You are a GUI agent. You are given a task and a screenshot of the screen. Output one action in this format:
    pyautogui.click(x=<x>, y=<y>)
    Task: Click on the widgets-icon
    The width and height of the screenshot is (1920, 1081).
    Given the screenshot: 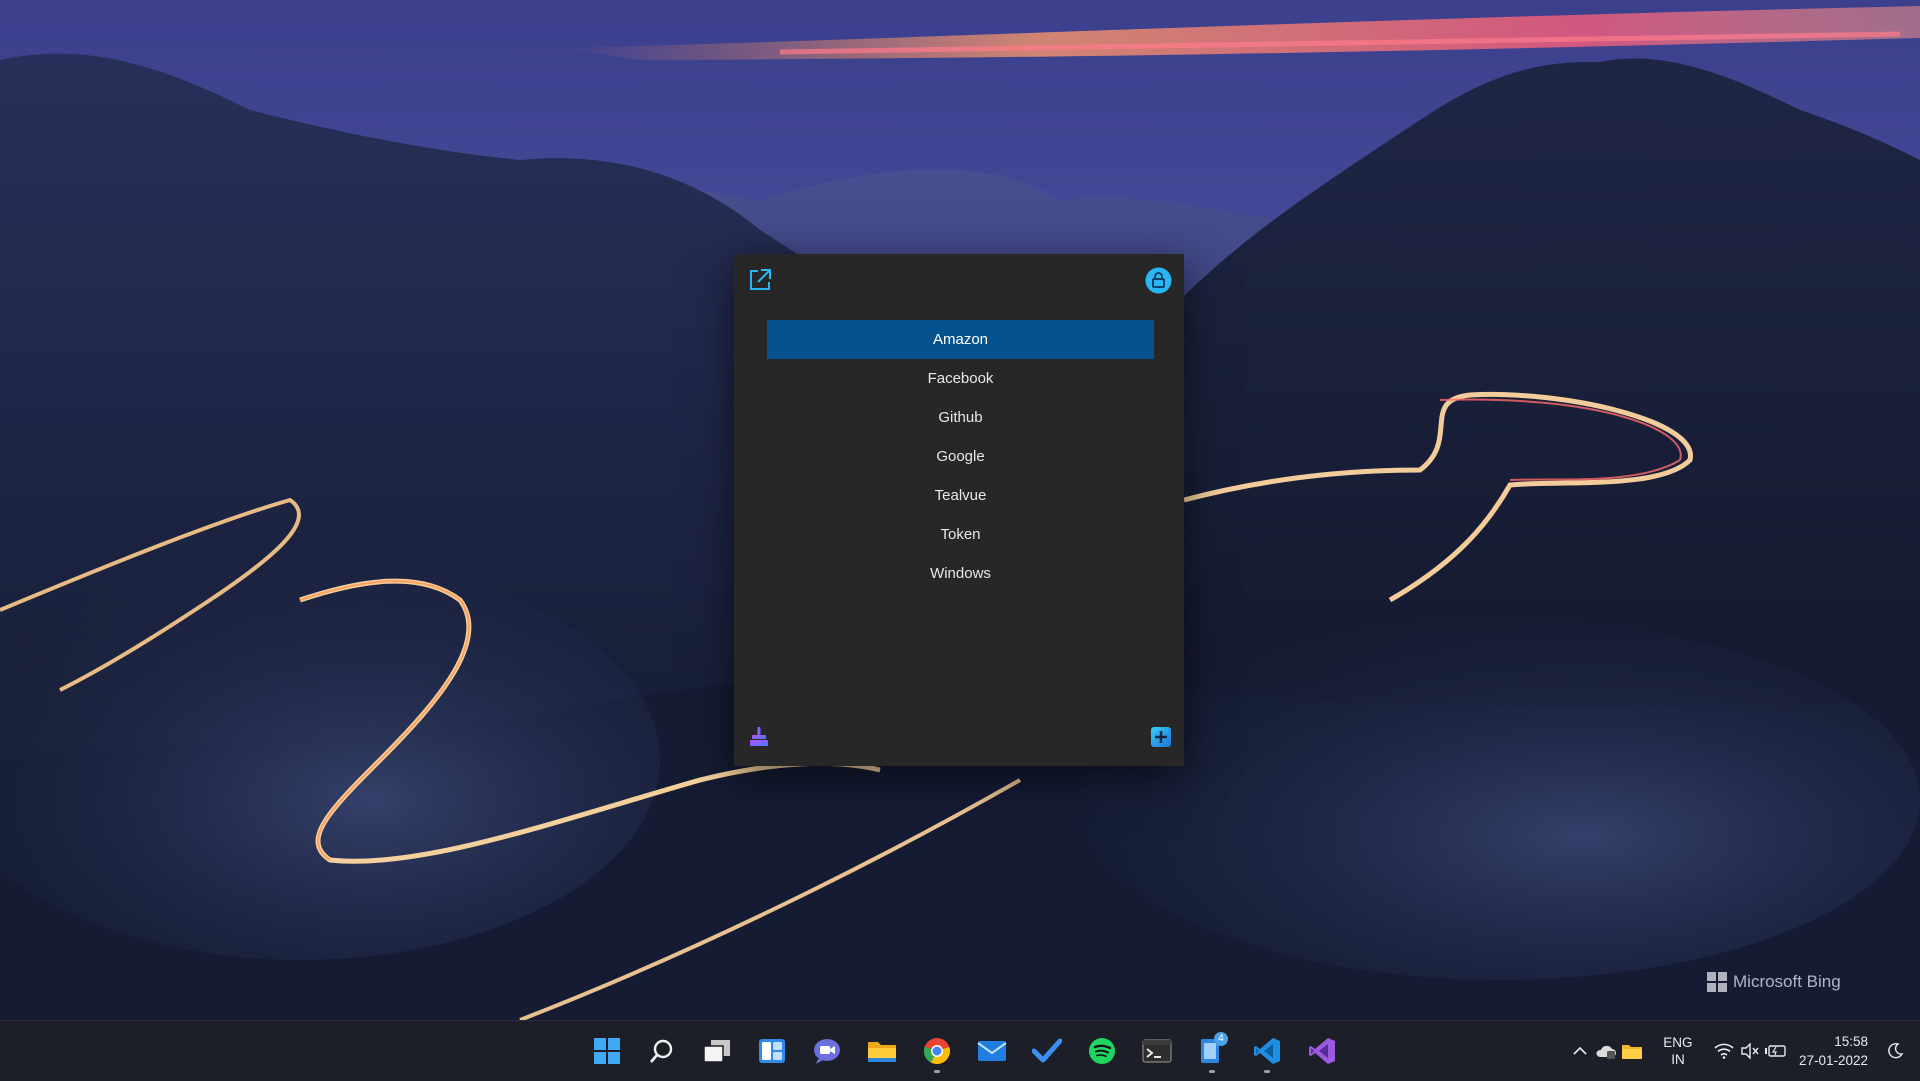 What is the action you would take?
    pyautogui.click(x=771, y=1051)
    